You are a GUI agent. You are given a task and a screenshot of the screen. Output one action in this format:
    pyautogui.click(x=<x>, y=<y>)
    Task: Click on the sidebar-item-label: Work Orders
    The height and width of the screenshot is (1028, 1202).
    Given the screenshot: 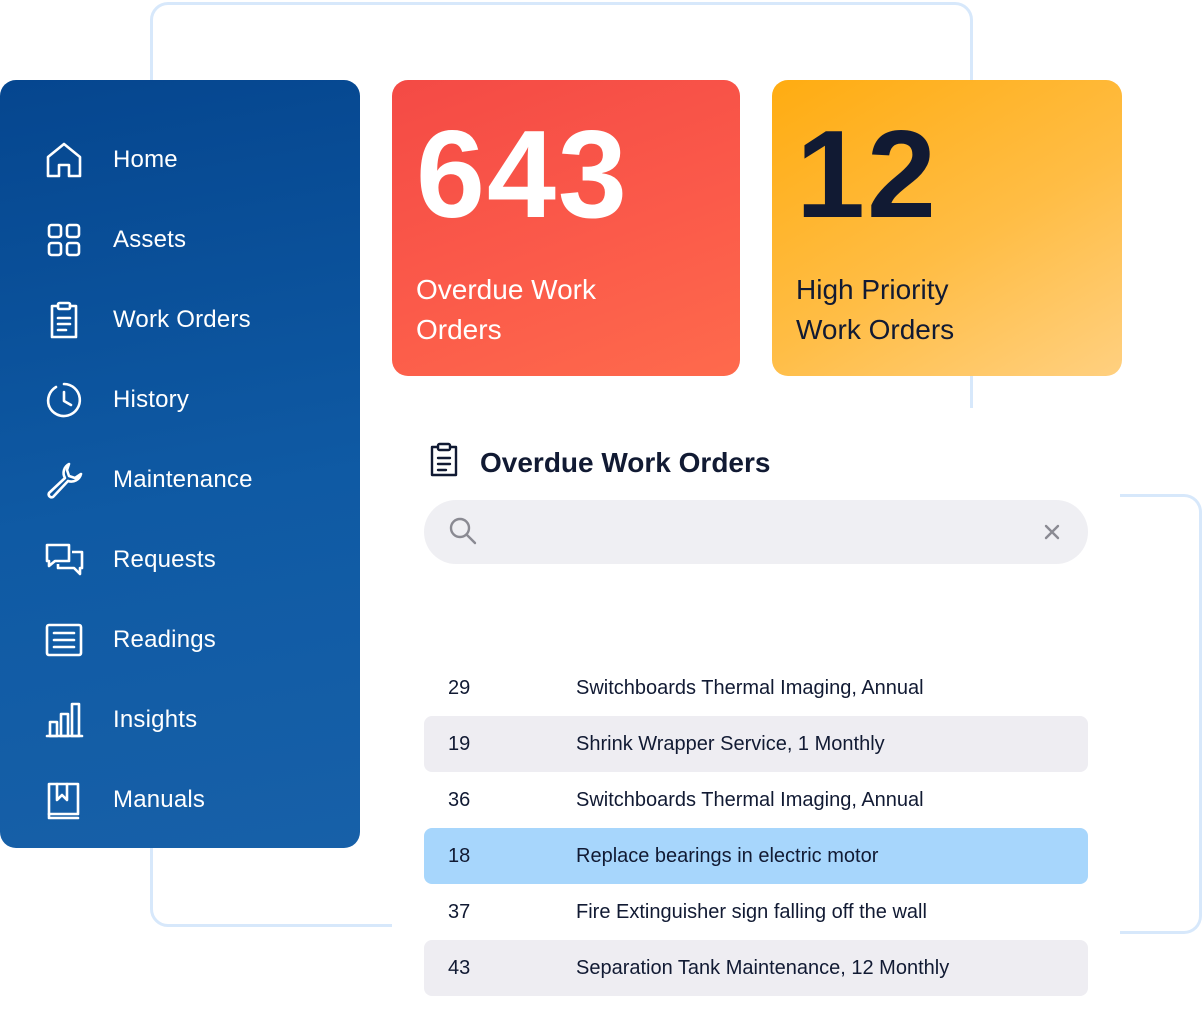 What is the action you would take?
    pyautogui.click(x=182, y=319)
    